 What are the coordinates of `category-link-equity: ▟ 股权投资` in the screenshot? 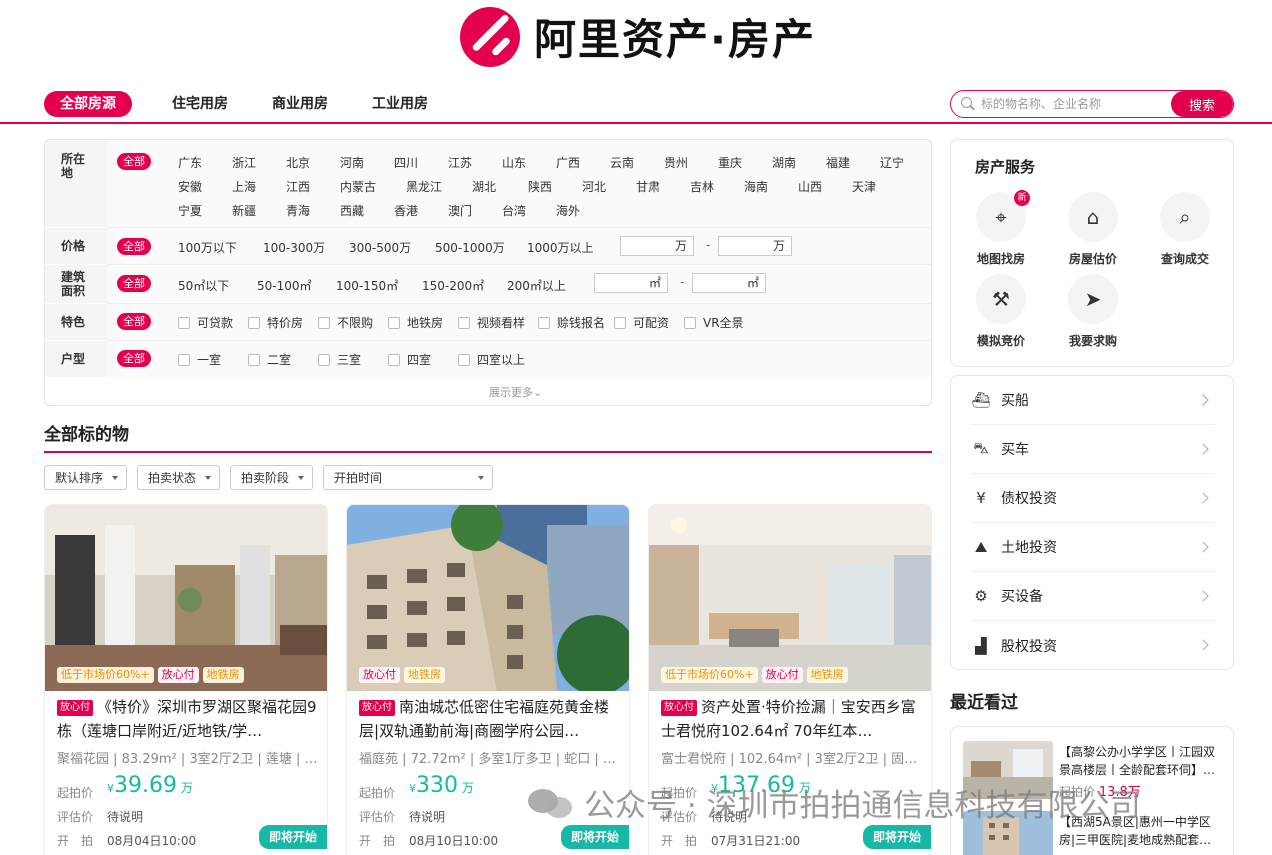 It's located at (1093, 645).